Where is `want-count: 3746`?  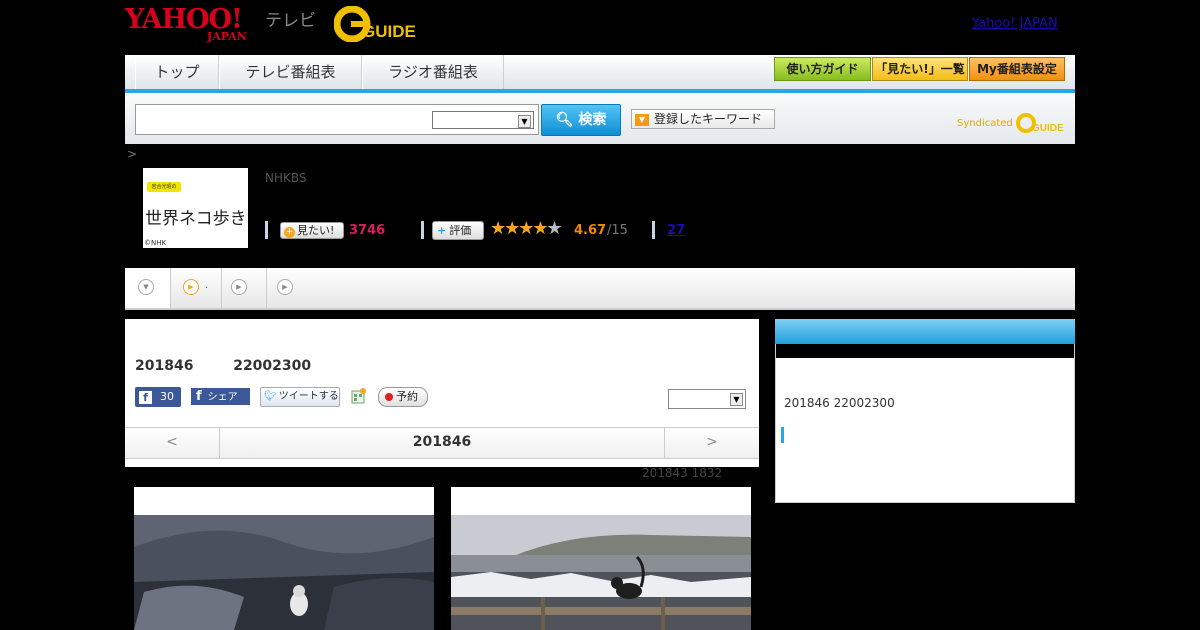
want-count: 3746 is located at coordinates (367, 230).